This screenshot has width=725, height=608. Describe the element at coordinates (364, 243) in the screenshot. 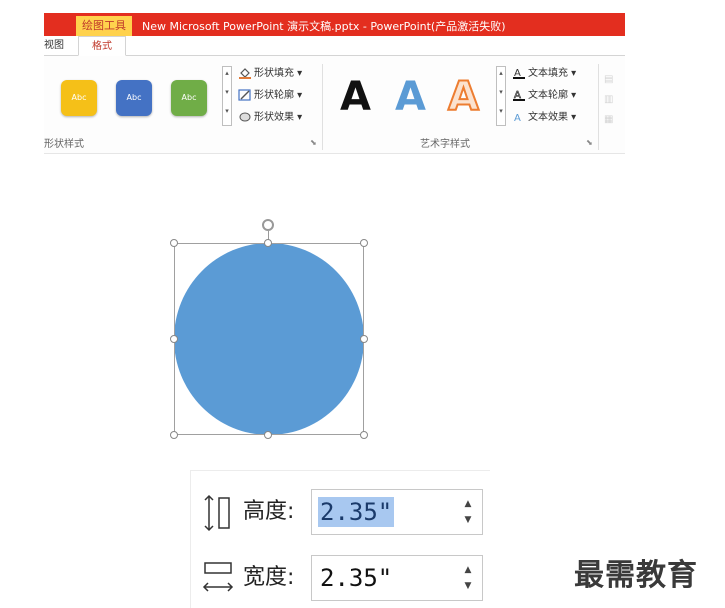

I see `resize-handle-top-right` at that location.